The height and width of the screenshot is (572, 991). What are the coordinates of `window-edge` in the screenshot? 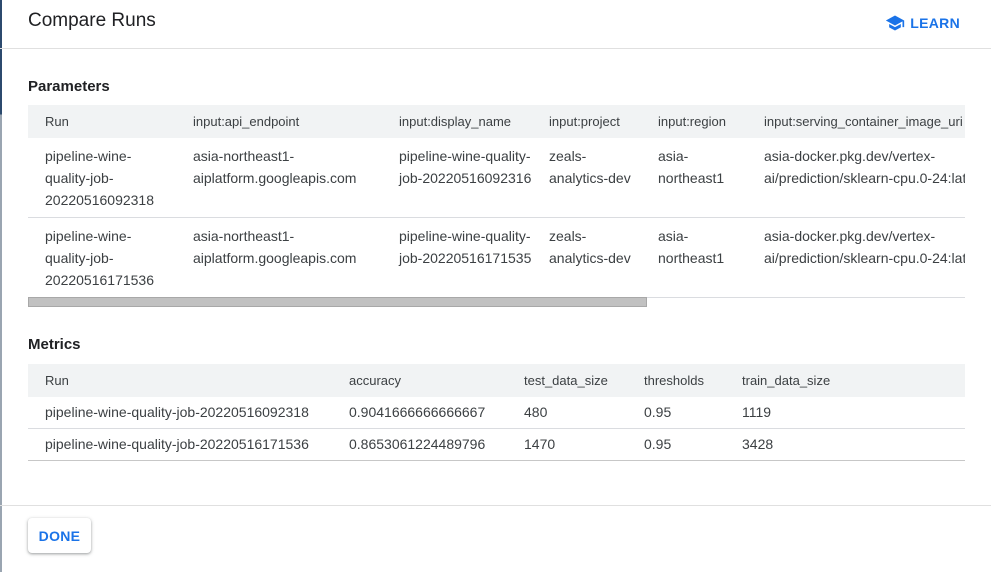 It's located at (1, 286).